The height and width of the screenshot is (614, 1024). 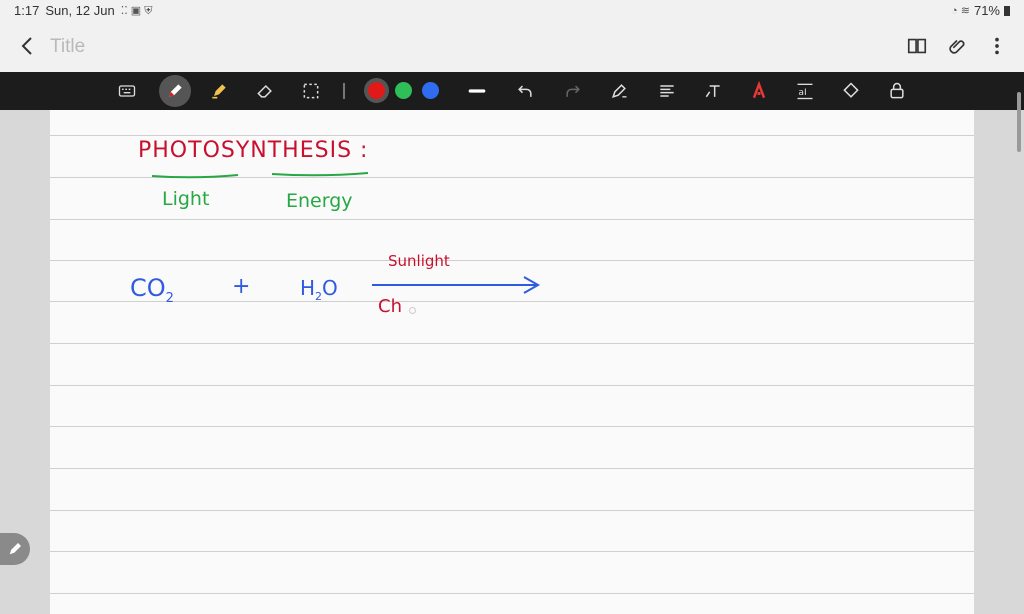 What do you see at coordinates (477, 91) in the screenshot?
I see `stroke-width-icon` at bounding box center [477, 91].